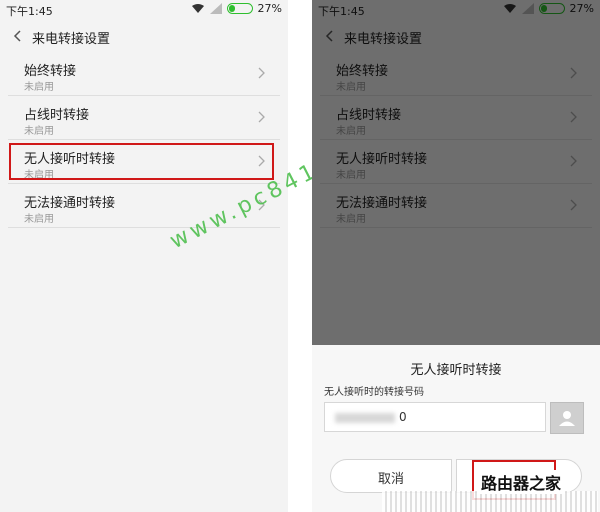 The image size is (600, 512). What do you see at coordinates (144, 10) in the screenshot?
I see `status-bar: 下午1:45 27%` at bounding box center [144, 10].